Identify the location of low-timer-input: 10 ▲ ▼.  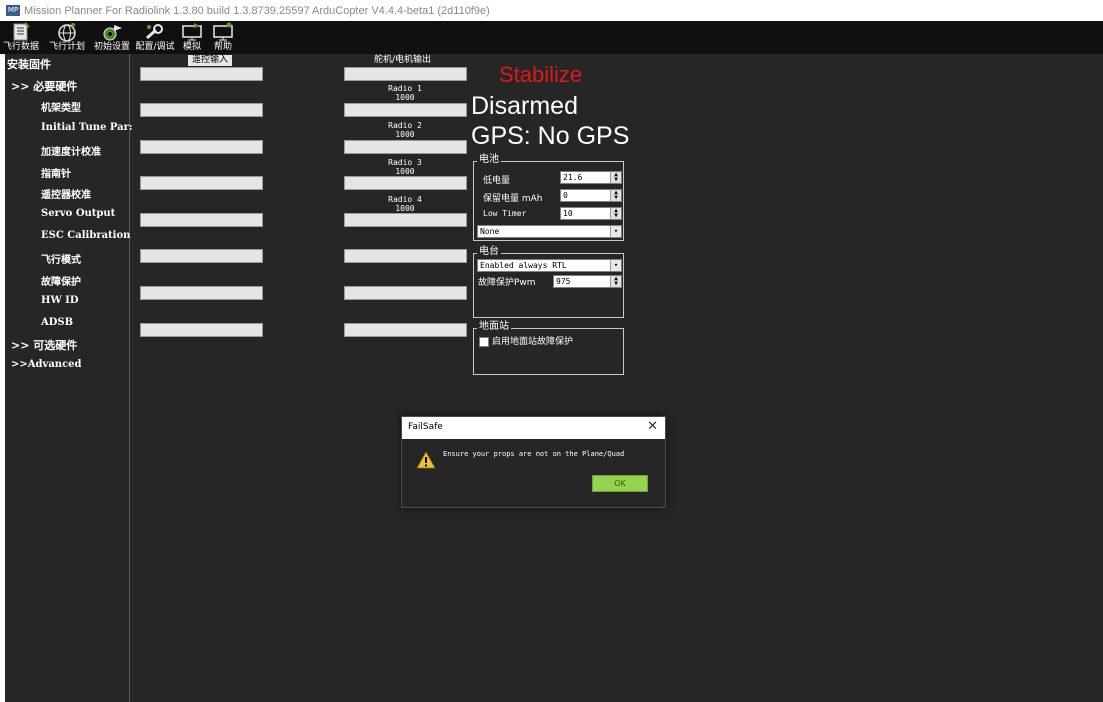
(591, 213).